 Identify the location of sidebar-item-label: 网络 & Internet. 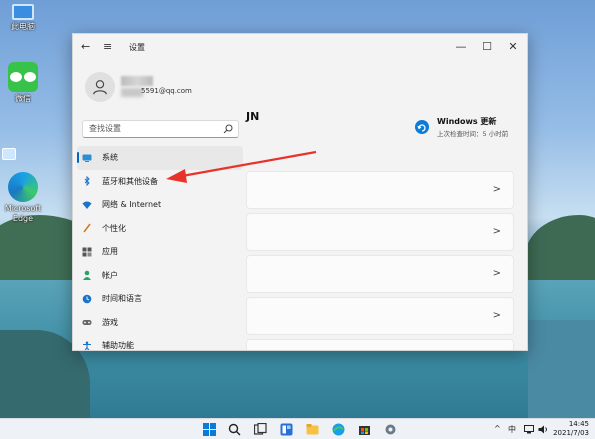
(132, 205).